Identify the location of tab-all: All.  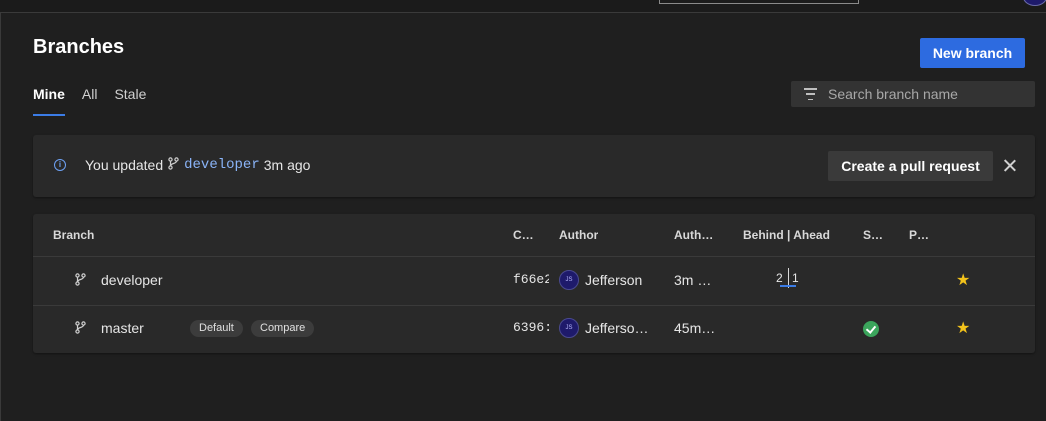
(90, 101).